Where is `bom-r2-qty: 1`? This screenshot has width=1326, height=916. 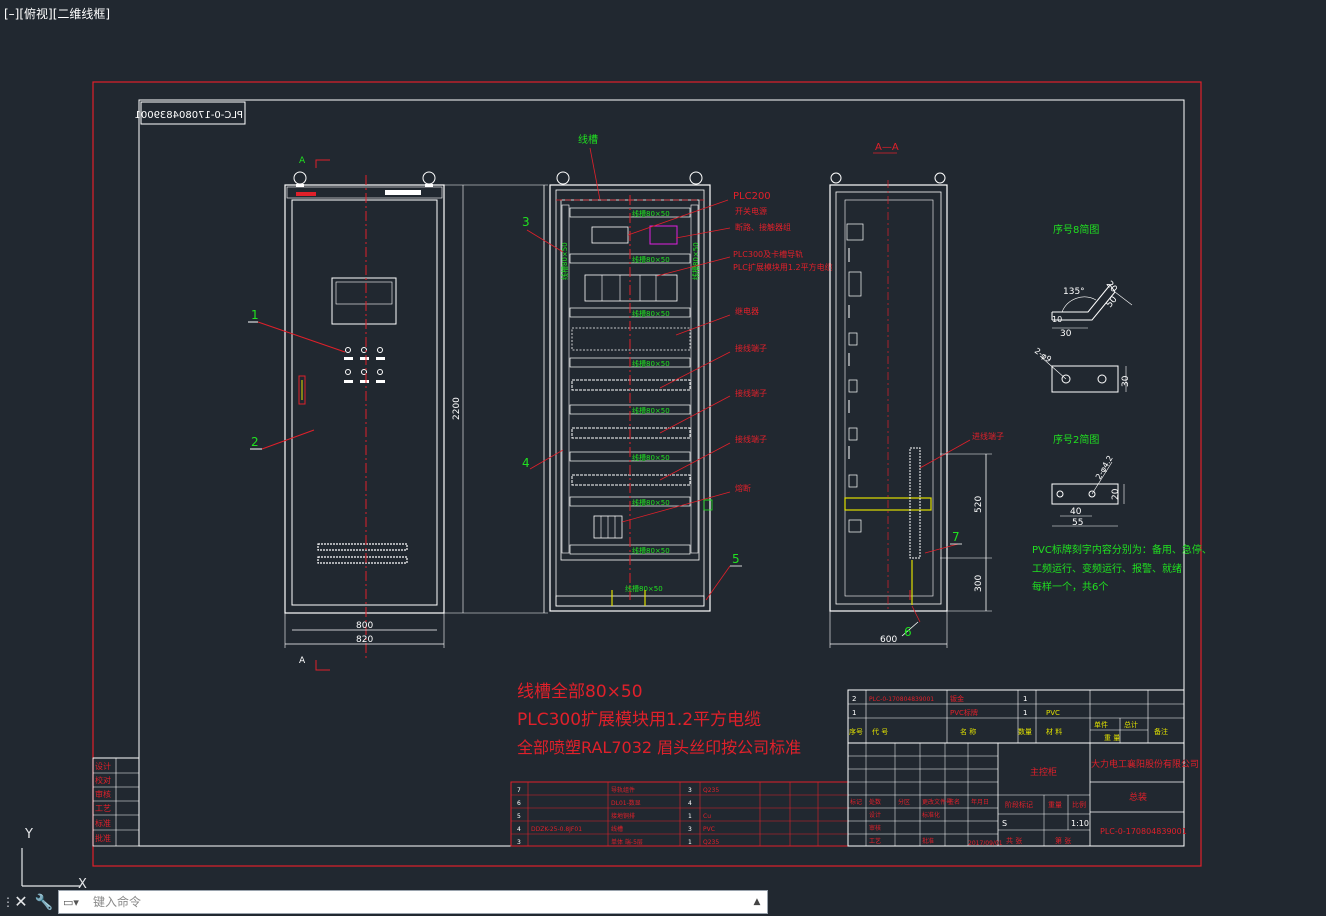 bom-r2-qty: 1 is located at coordinates (1025, 699).